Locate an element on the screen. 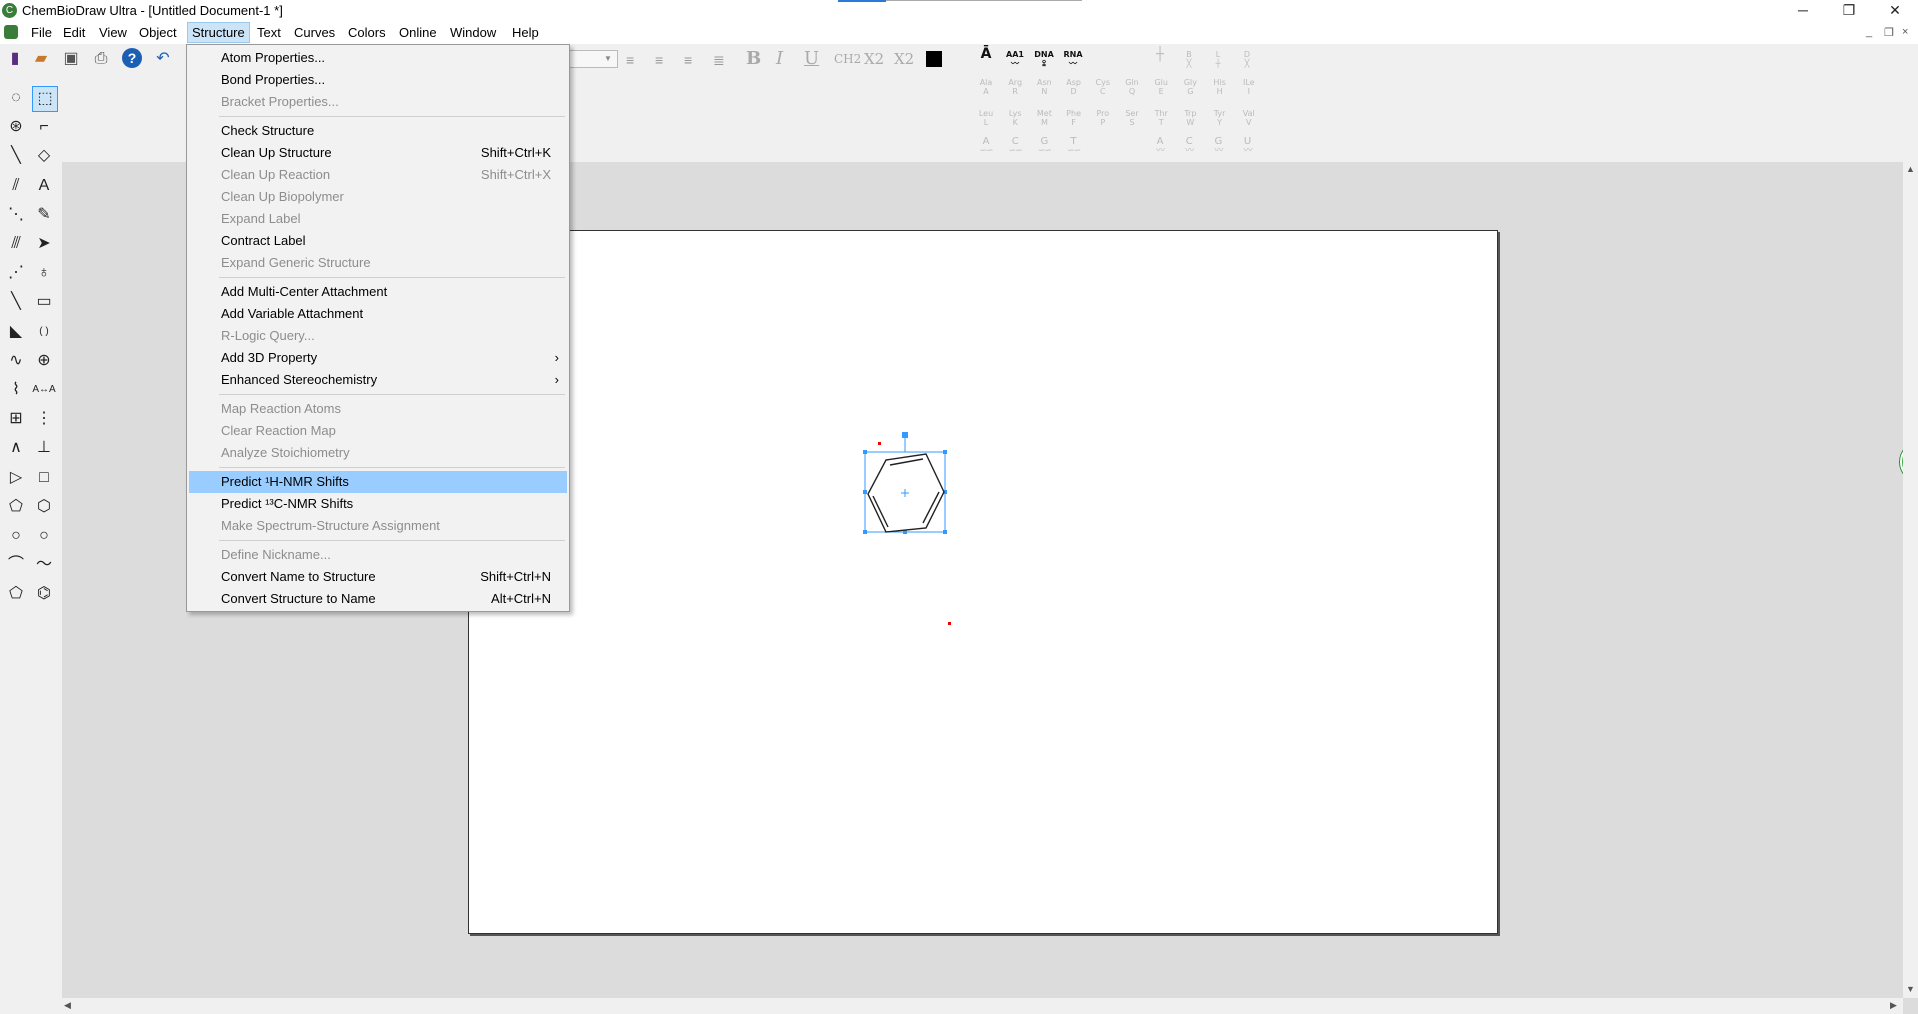  double-bond-icon: ⫽ is located at coordinates (16, 186).